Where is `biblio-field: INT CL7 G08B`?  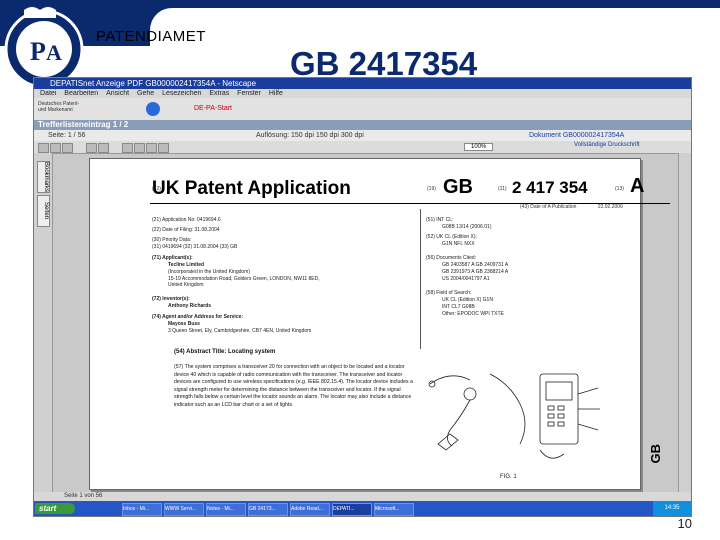
biblio-field: INT CL7 G08B is located at coordinates (458, 307).